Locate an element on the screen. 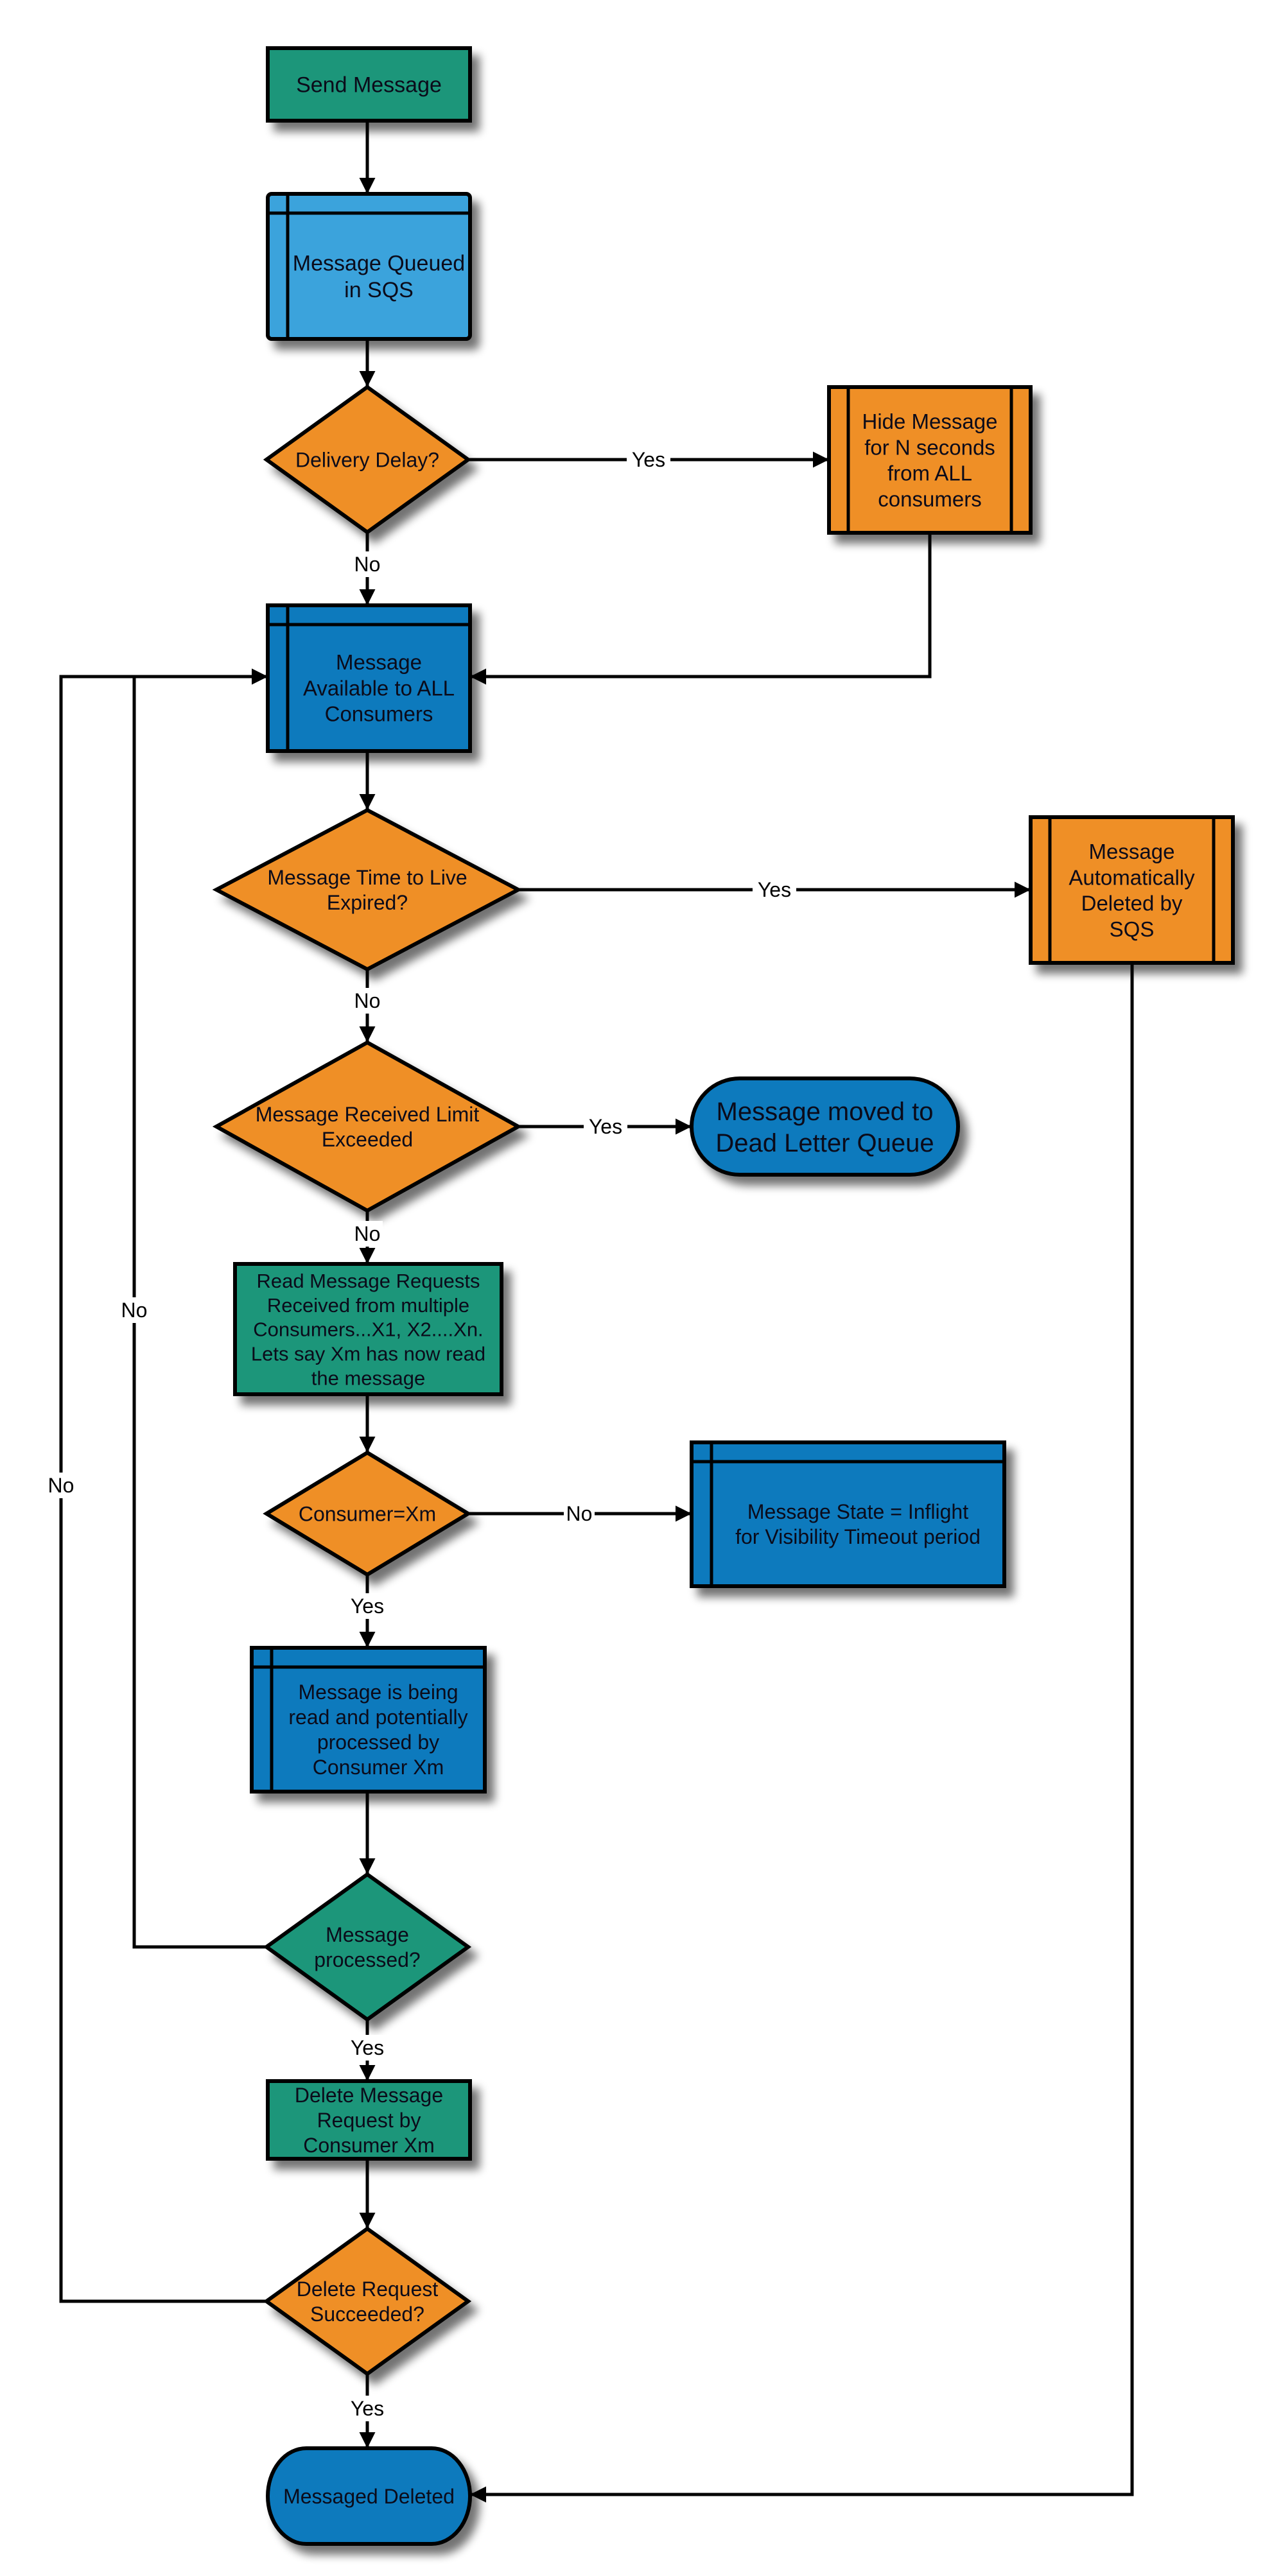  node-label: Consumer=Xm is located at coordinates (367, 1515).